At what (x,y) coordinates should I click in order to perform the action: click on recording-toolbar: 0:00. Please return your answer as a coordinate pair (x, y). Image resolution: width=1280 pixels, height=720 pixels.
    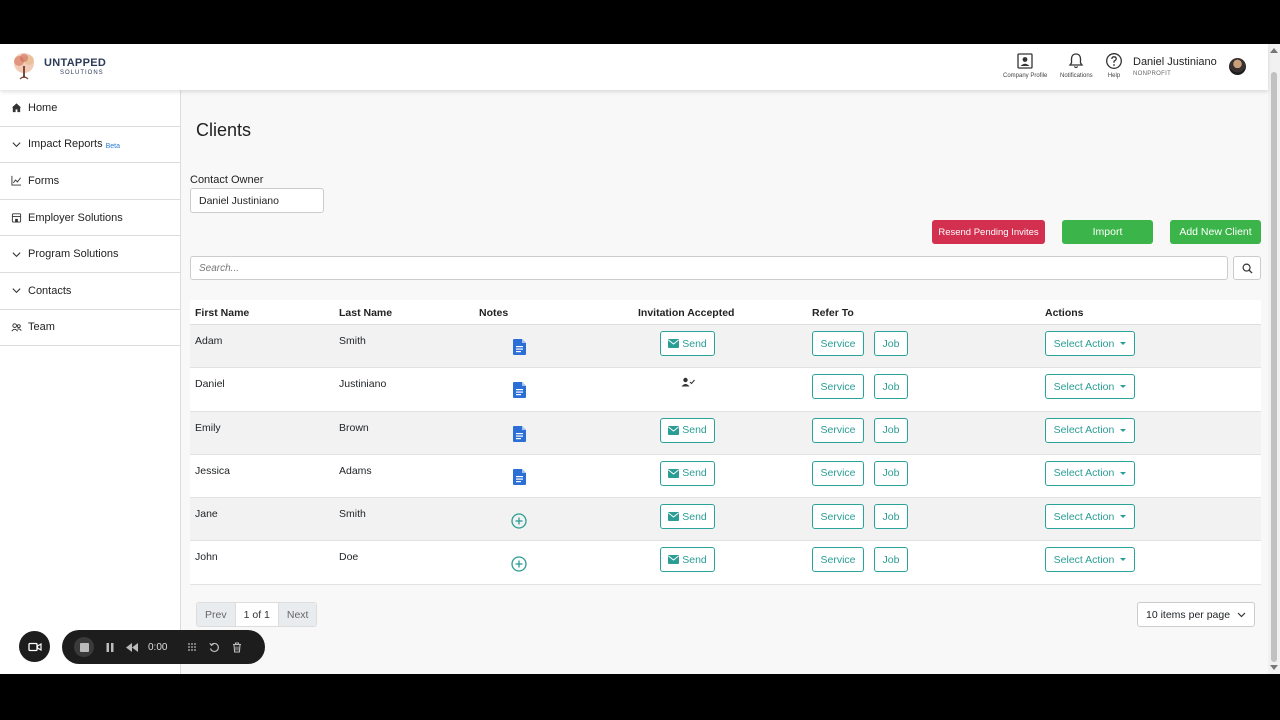
    Looking at the image, I should click on (163, 647).